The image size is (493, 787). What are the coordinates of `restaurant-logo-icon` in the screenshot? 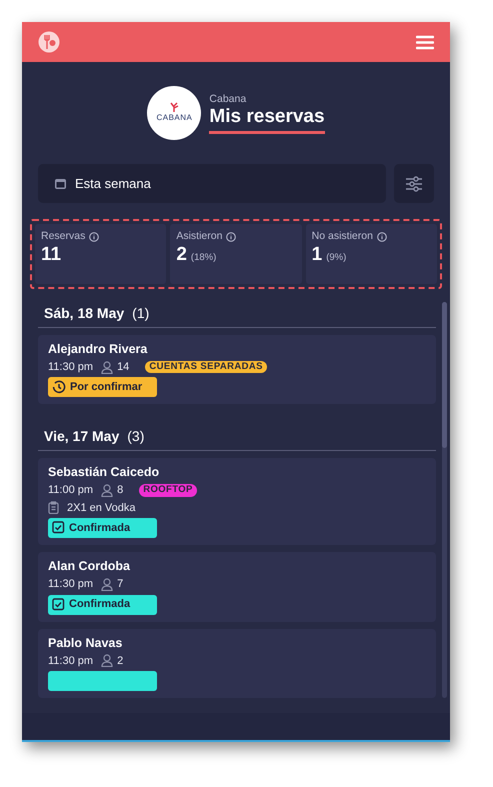 It's located at (49, 42).